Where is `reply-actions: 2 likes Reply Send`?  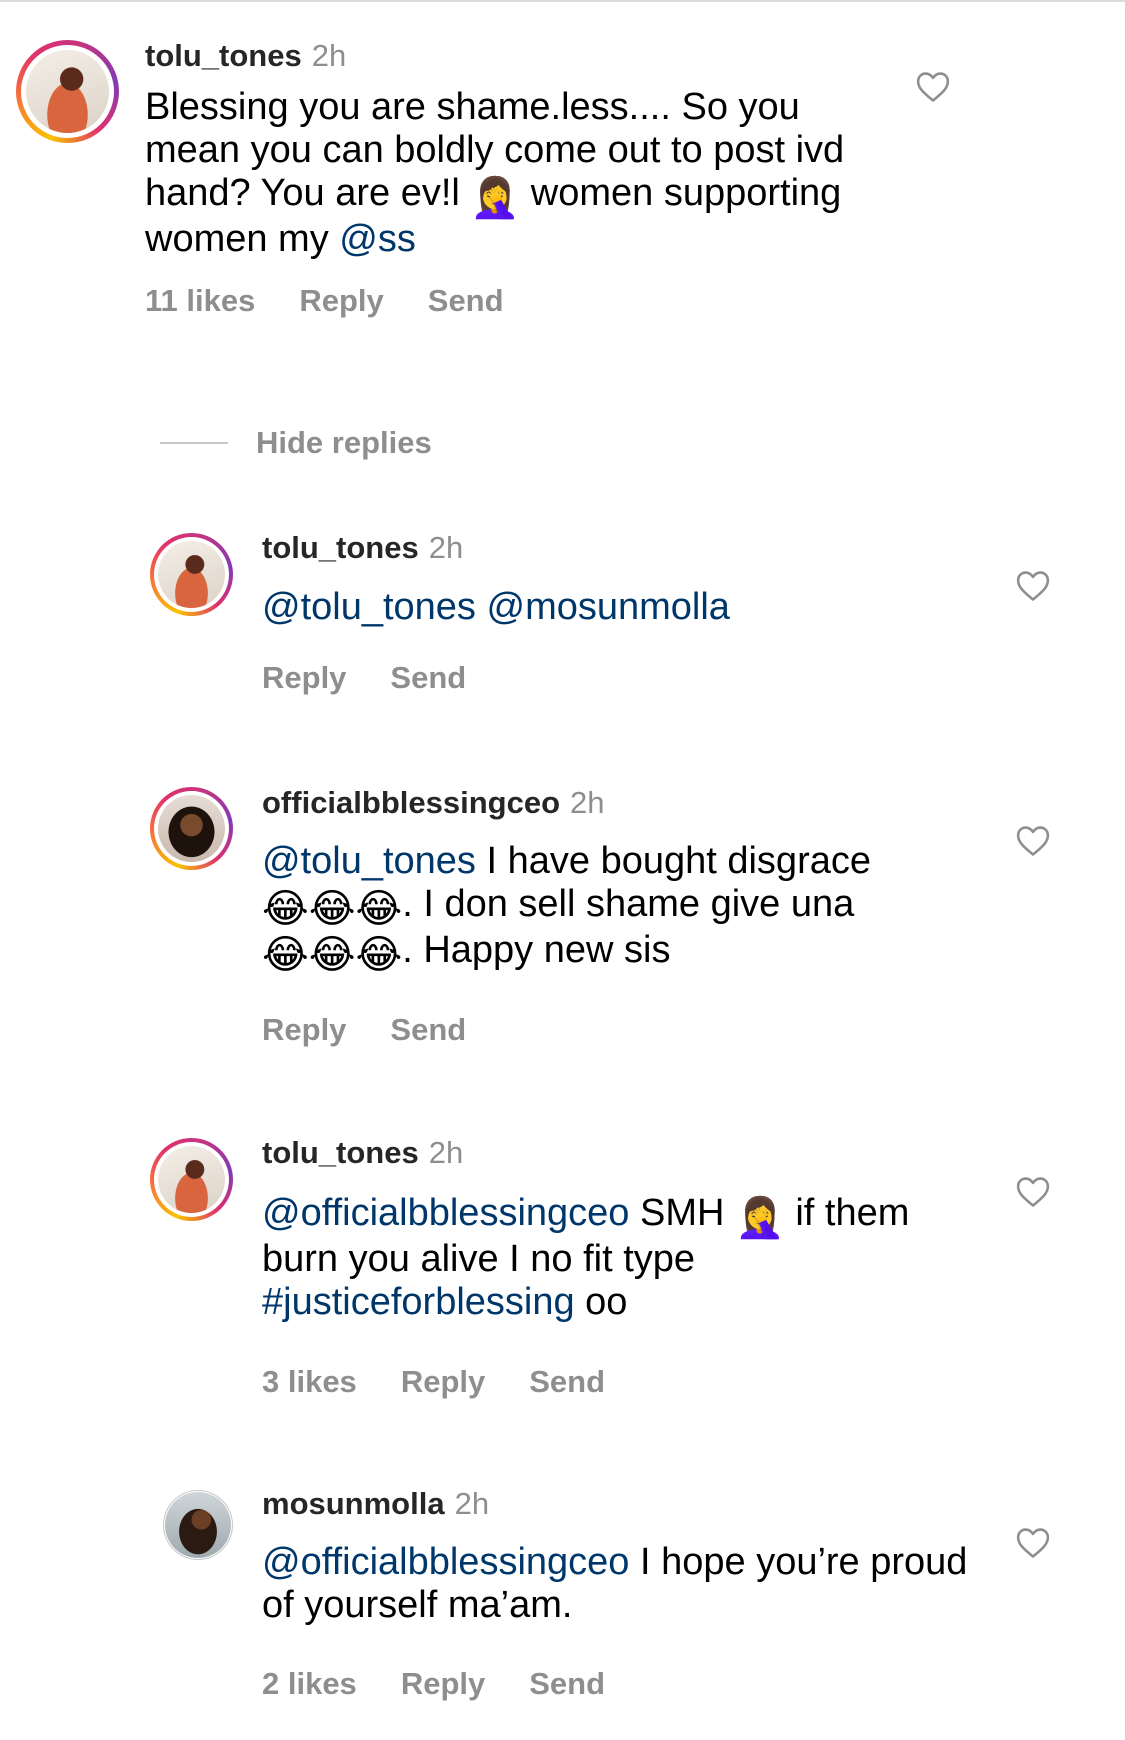
reply-actions: 2 likes Reply Send is located at coordinates (455, 1684).